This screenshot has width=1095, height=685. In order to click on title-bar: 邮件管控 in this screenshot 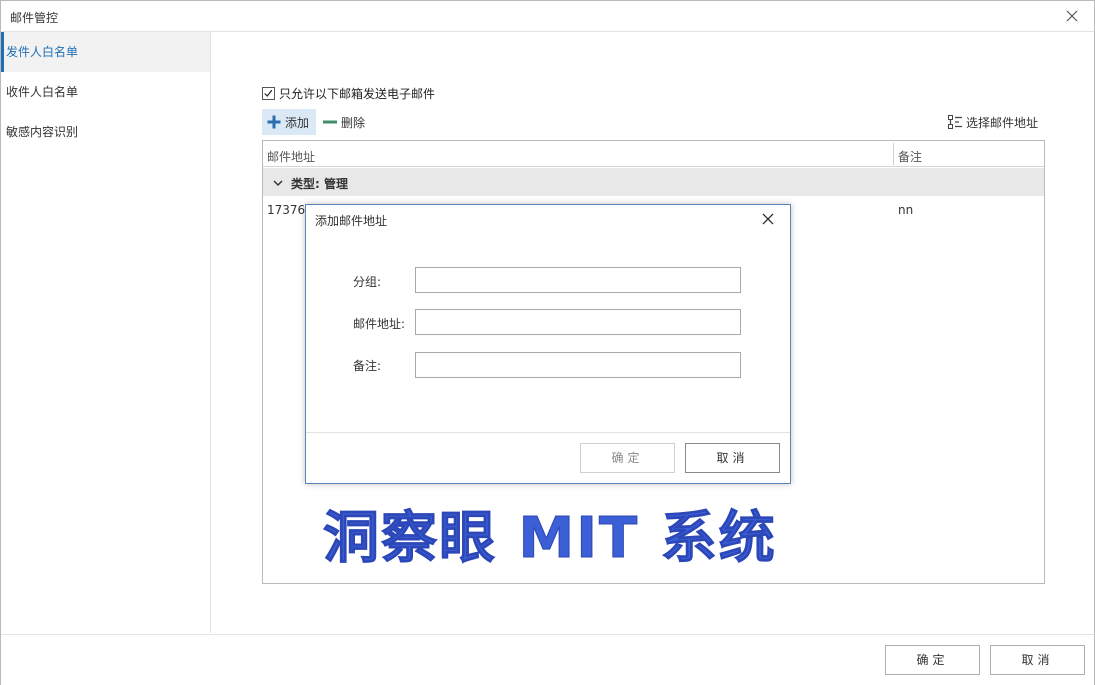, I will do `click(547, 16)`.